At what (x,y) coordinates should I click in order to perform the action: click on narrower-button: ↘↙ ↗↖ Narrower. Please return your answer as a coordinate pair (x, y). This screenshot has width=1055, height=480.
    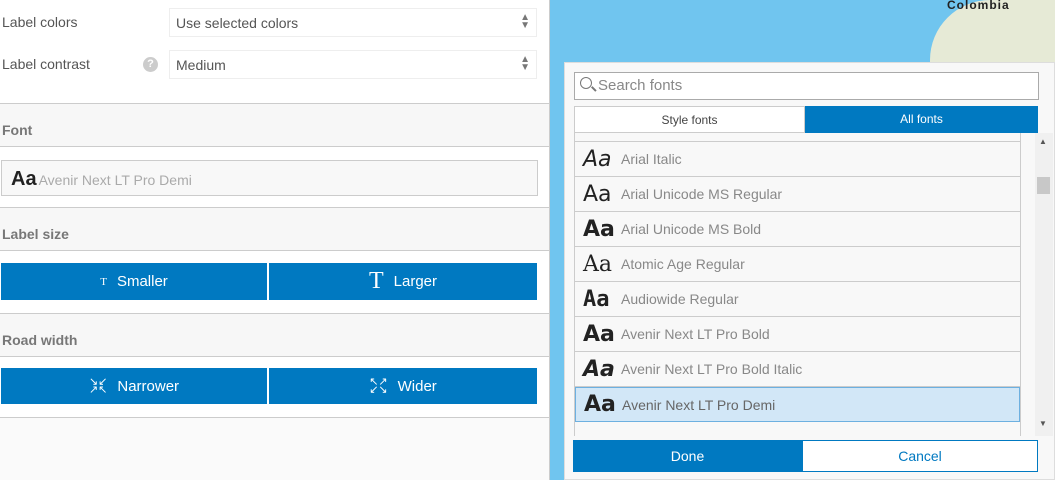
    Looking at the image, I should click on (134, 386).